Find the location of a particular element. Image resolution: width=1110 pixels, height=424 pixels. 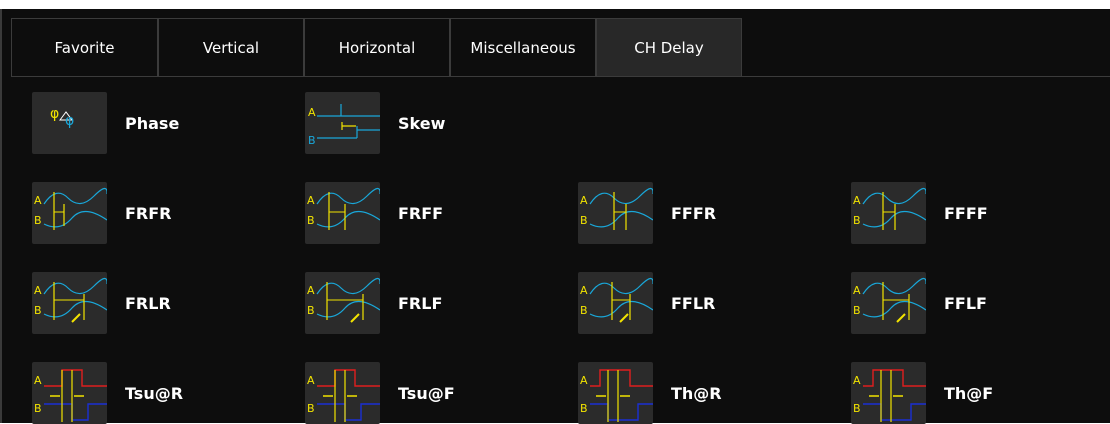

measure-item-frfr: A B FRFR is located at coordinates (102, 213).